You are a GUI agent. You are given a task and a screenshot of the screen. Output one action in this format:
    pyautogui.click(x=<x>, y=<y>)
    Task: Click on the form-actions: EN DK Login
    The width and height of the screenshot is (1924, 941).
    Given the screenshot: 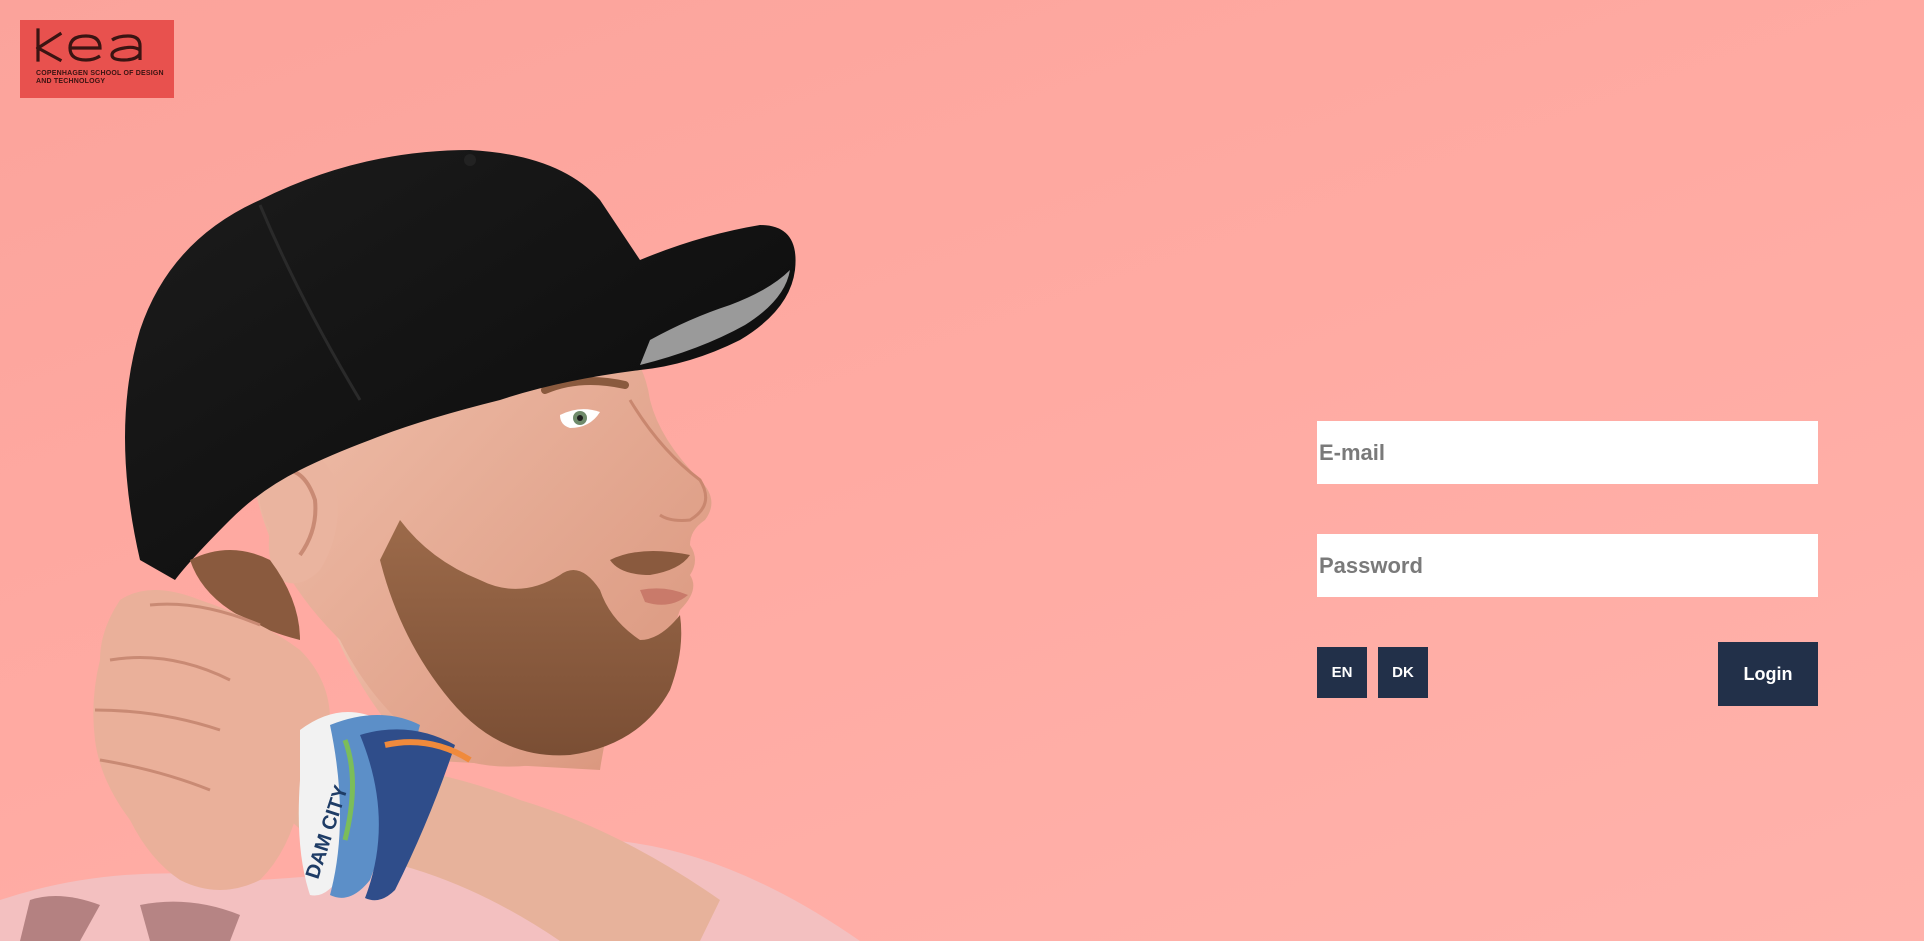 What is the action you would take?
    pyautogui.click(x=1567, y=676)
    